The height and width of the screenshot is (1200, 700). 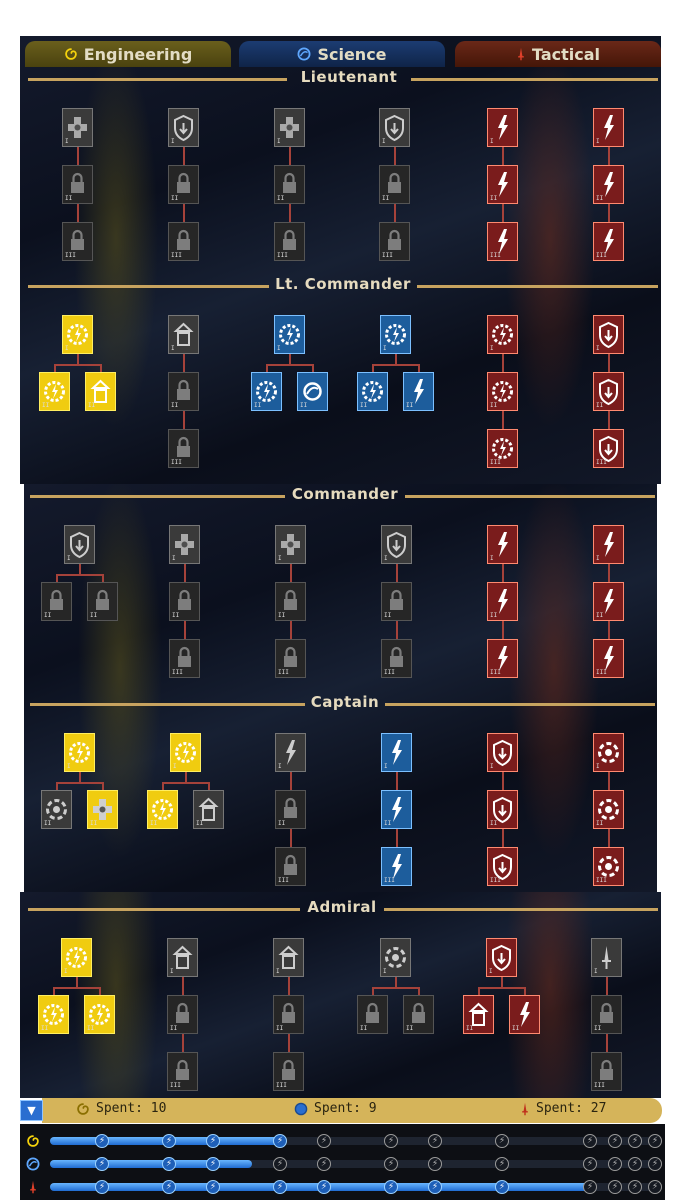 I want to click on rank-numeral: III, so click(x=283, y=880).